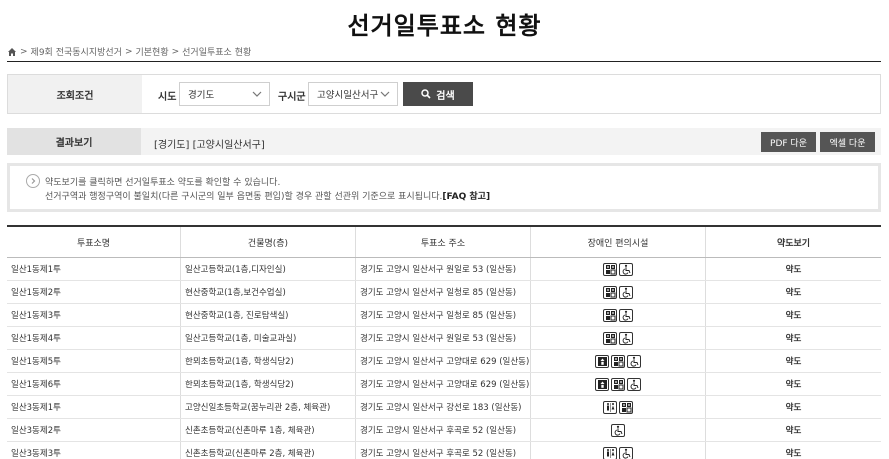 The width and height of the screenshot is (889, 459). I want to click on station-name-cell: 일산1동제1투, so click(94, 269).